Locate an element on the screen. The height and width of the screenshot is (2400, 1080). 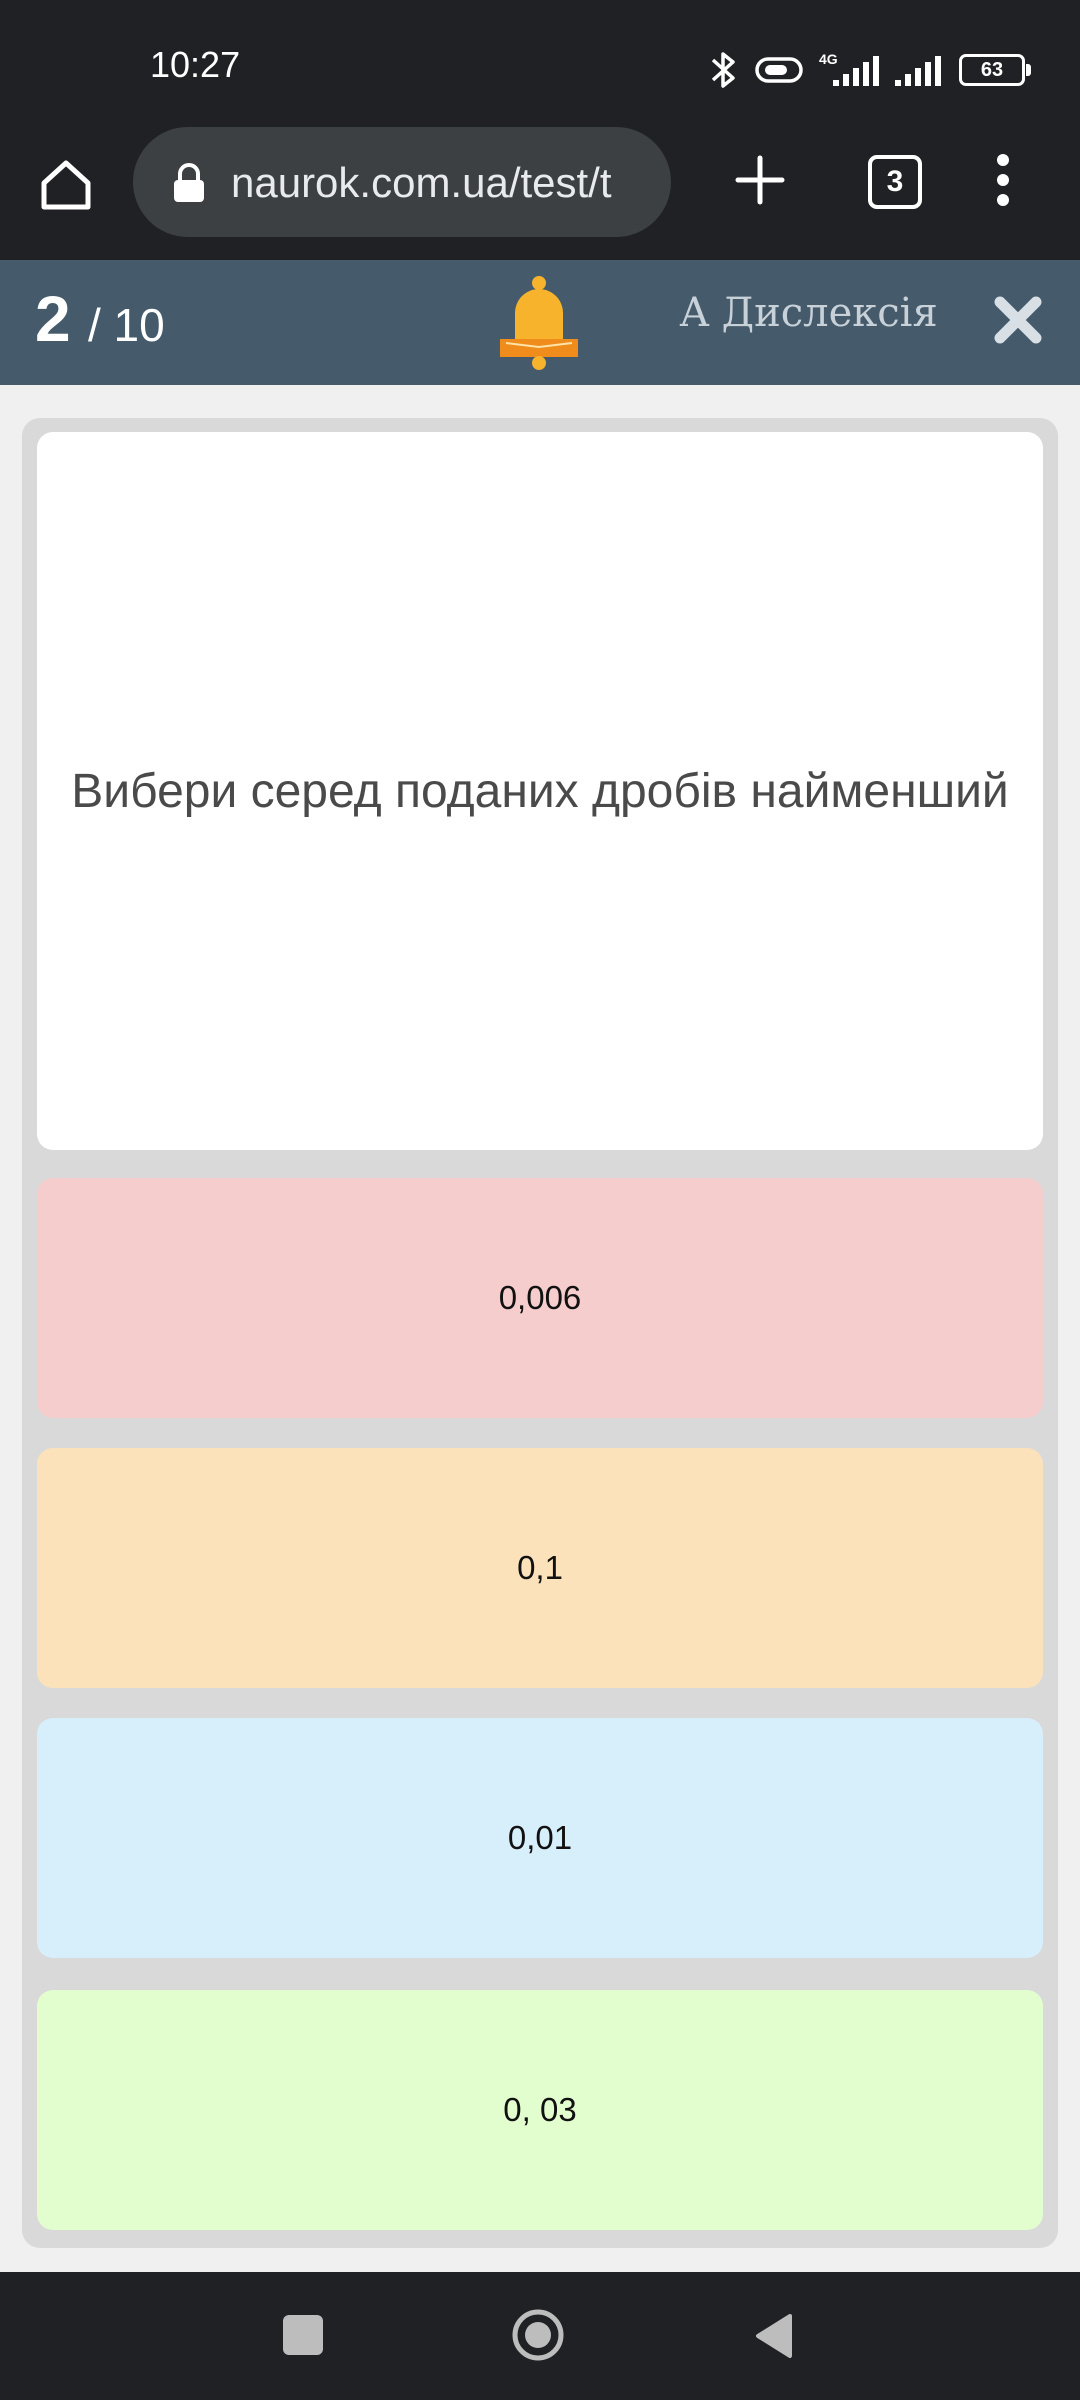
answer-option-3: 0,01 is located at coordinates (540, 1838).